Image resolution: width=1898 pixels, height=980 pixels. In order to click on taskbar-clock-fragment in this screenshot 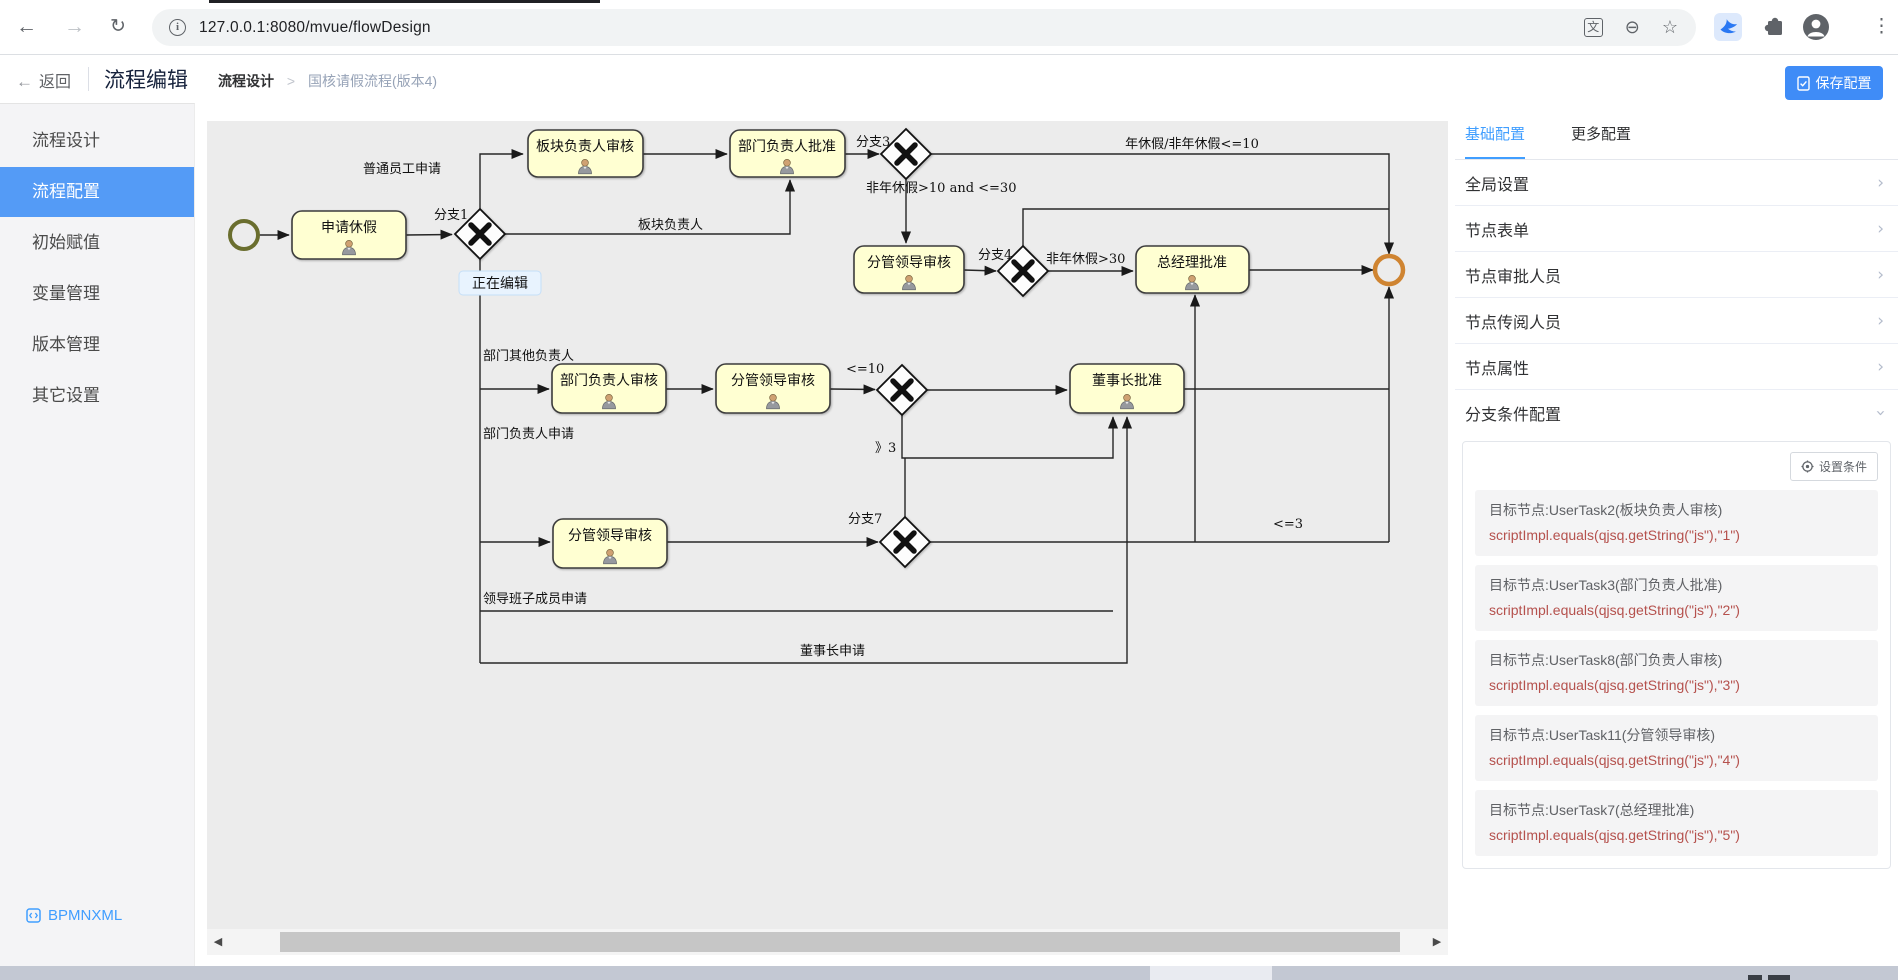, I will do `click(1779, 977)`.